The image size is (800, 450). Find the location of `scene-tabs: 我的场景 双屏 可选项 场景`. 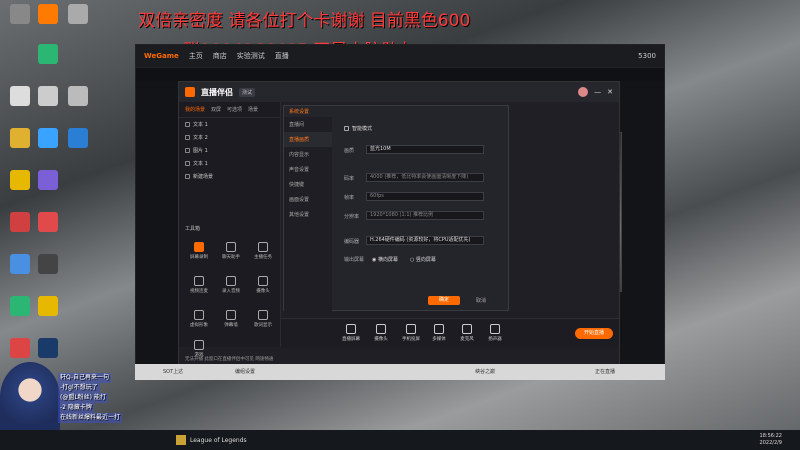

scene-tabs: 我的场景 双屏 可选项 场景 is located at coordinates (229, 110).